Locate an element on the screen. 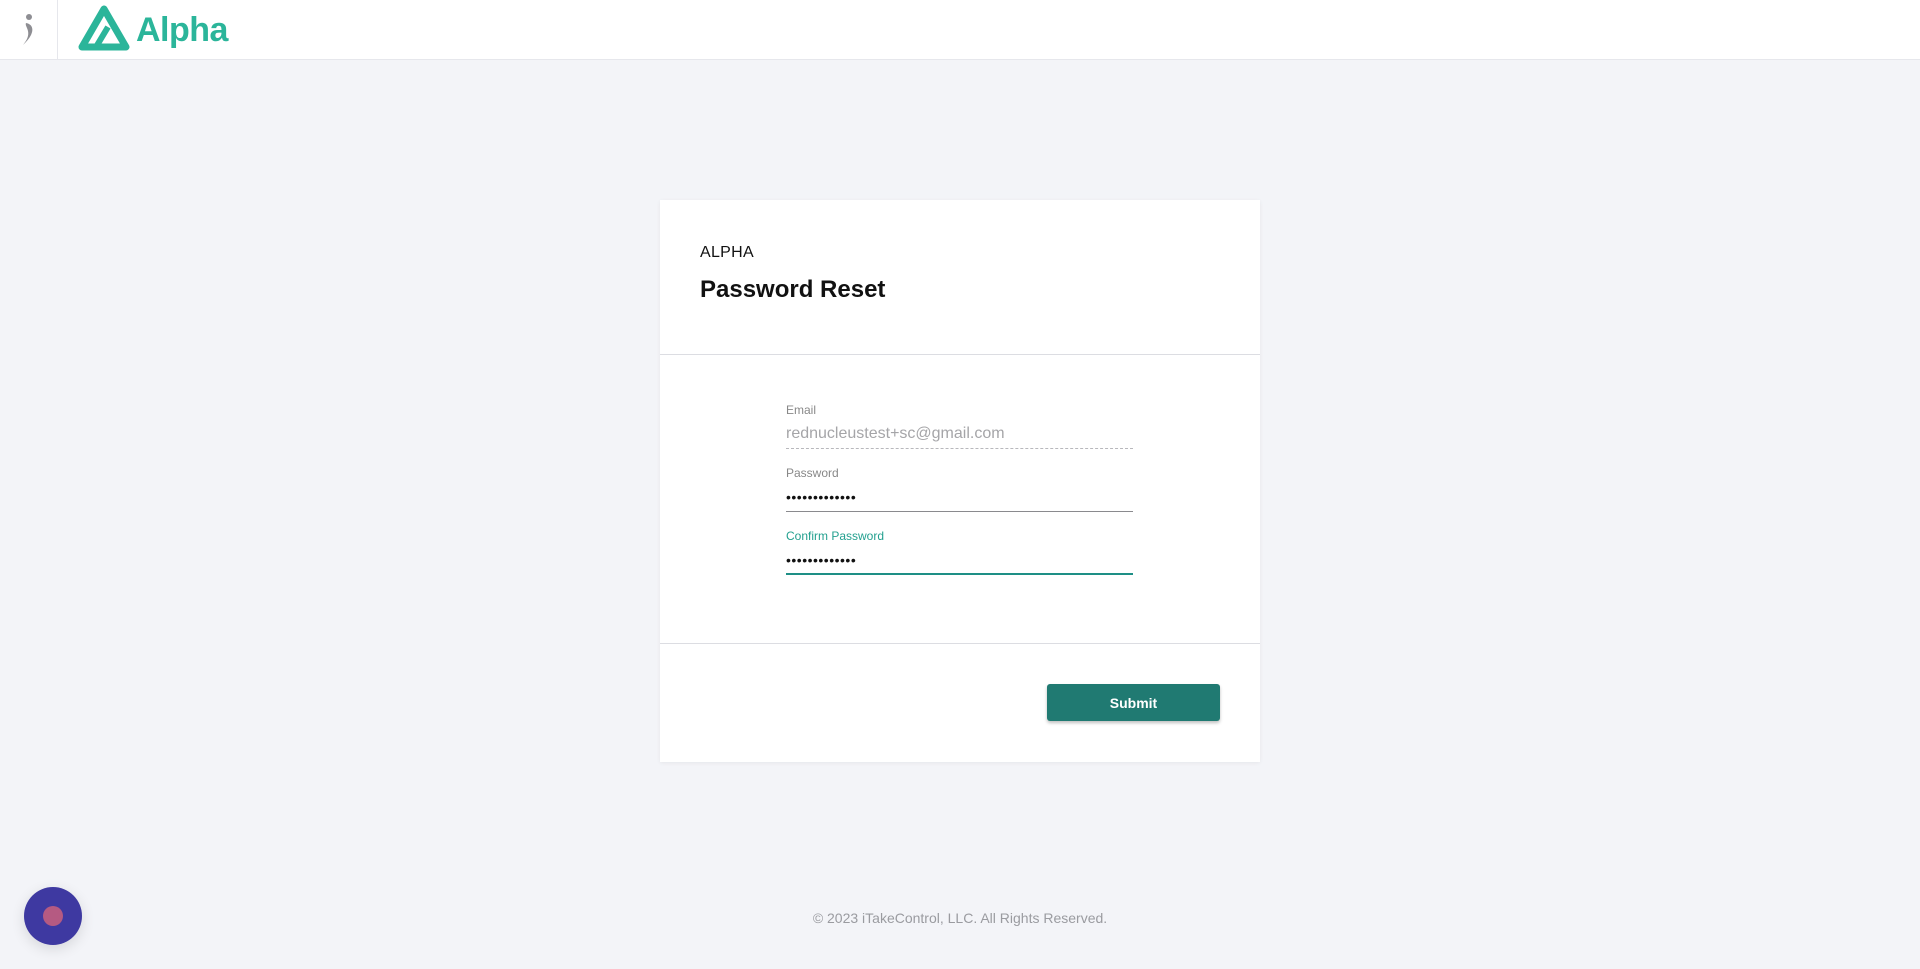 This screenshot has width=1920, height=969. alpha-triangle-icon is located at coordinates (104, 30).